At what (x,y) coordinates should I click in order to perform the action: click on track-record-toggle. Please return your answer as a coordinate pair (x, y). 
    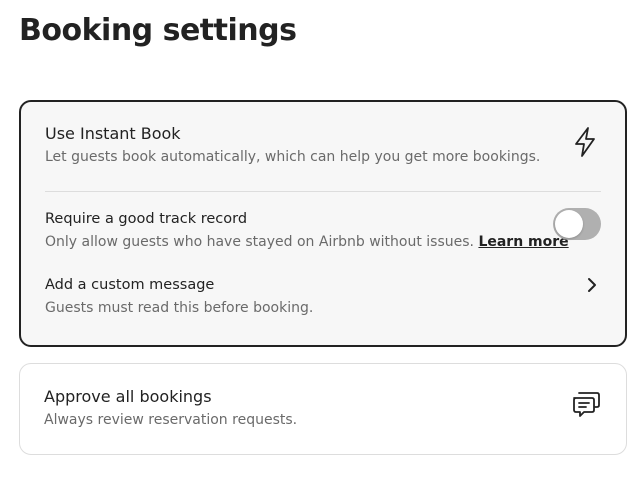
    Looking at the image, I should click on (577, 224).